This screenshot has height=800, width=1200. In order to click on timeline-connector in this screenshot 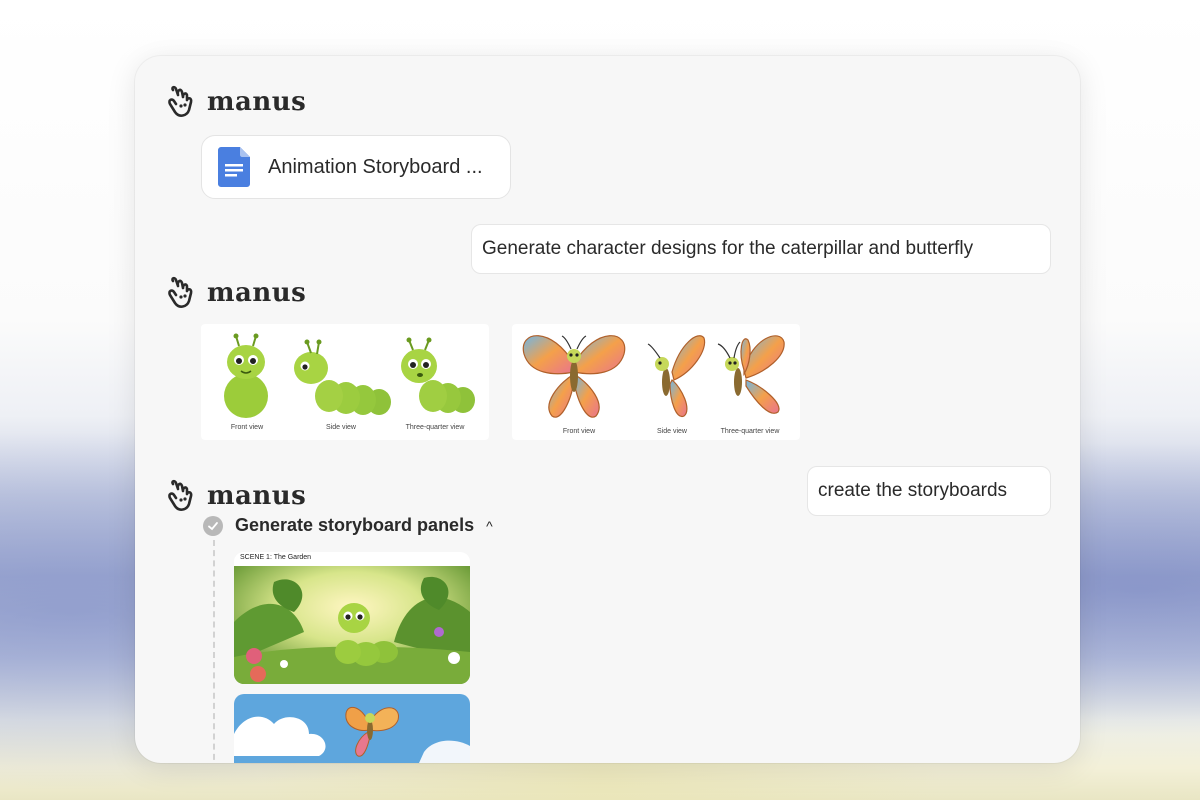, I will do `click(214, 651)`.